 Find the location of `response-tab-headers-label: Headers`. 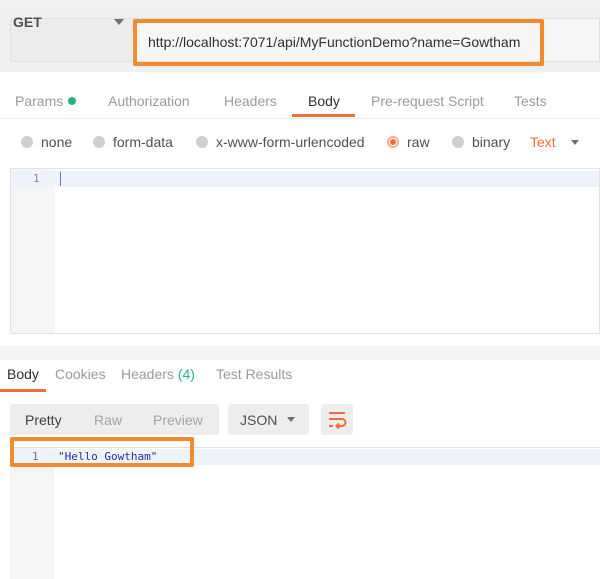

response-tab-headers-label: Headers is located at coordinates (147, 374).